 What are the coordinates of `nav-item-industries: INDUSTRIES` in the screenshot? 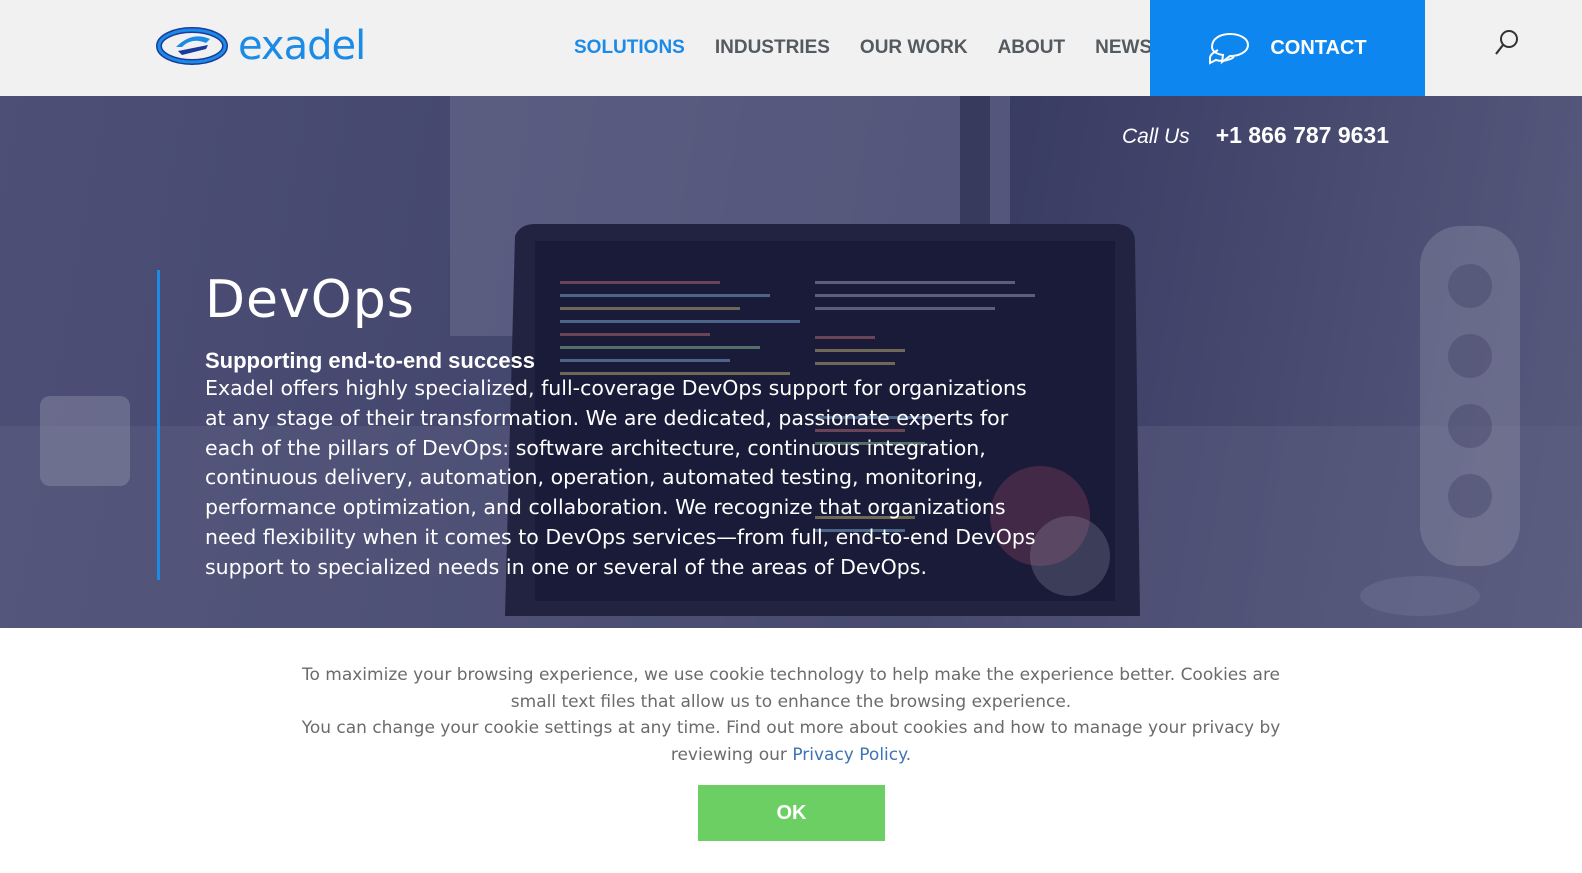 It's located at (772, 48).